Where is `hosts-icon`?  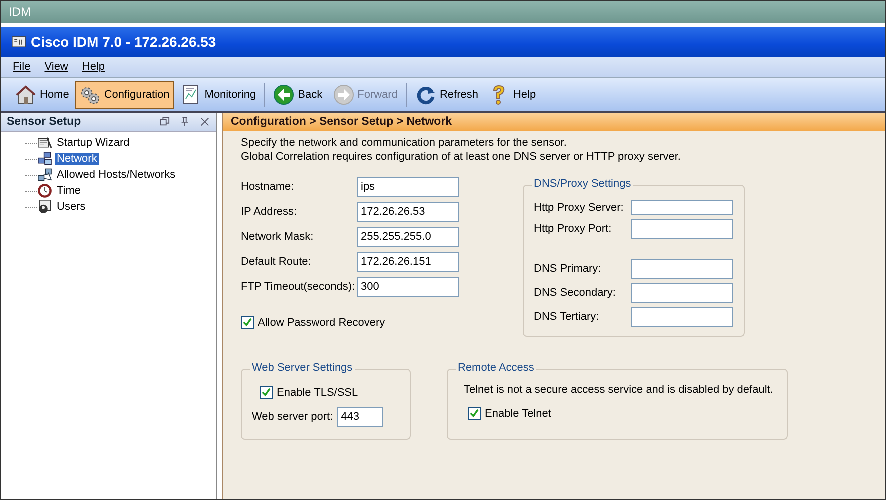 hosts-icon is located at coordinates (45, 175).